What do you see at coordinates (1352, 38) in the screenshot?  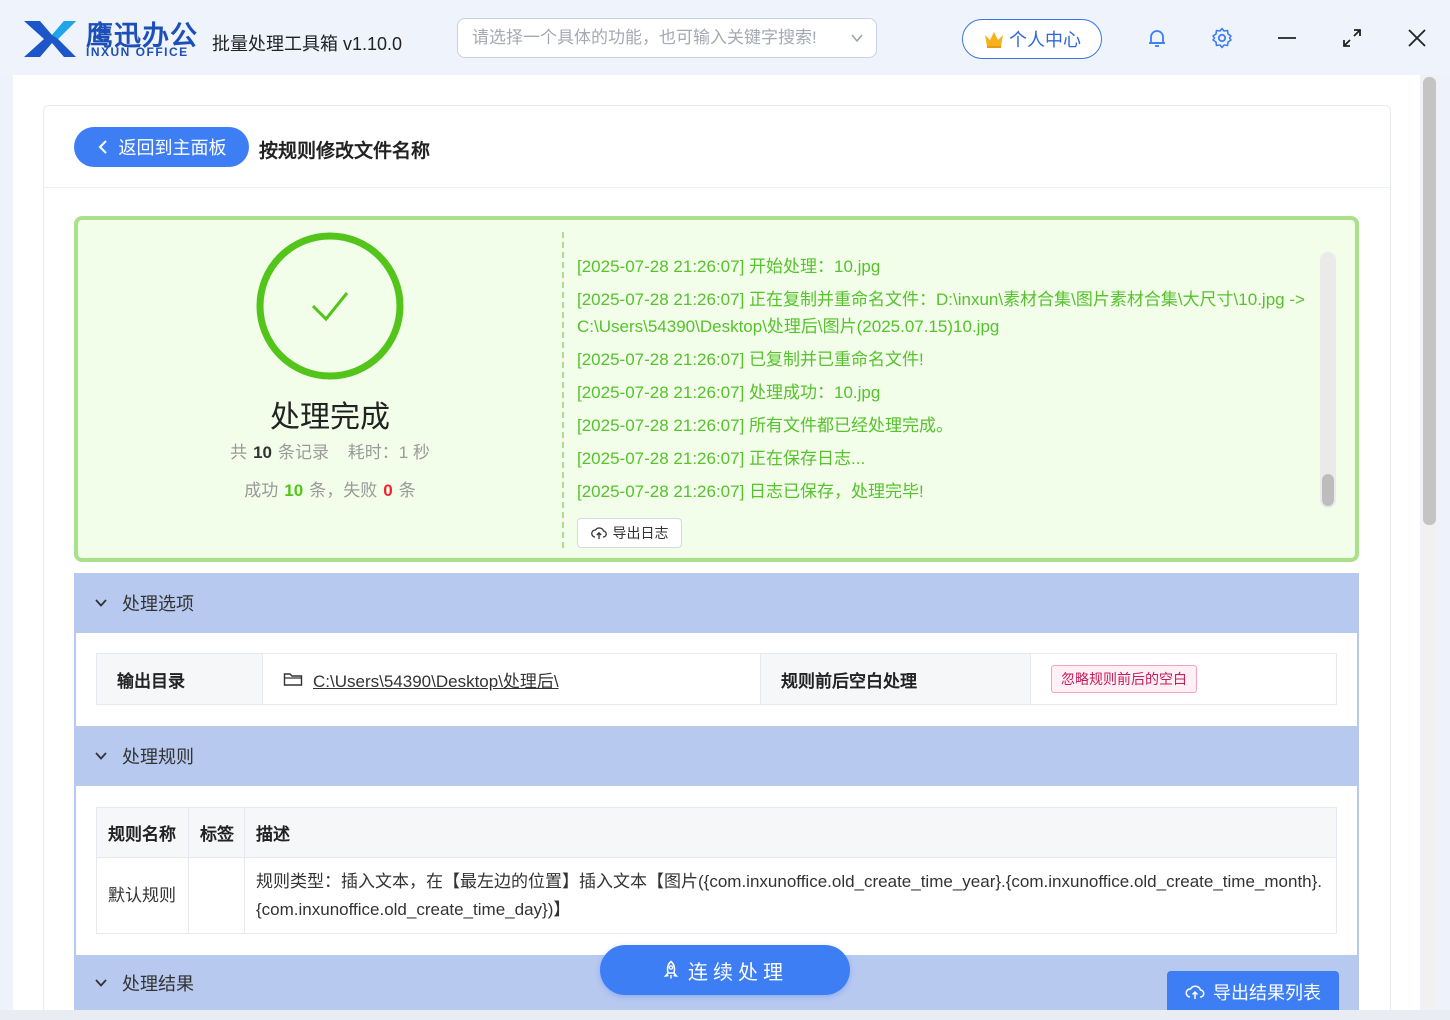 I see `maximize-icon` at bounding box center [1352, 38].